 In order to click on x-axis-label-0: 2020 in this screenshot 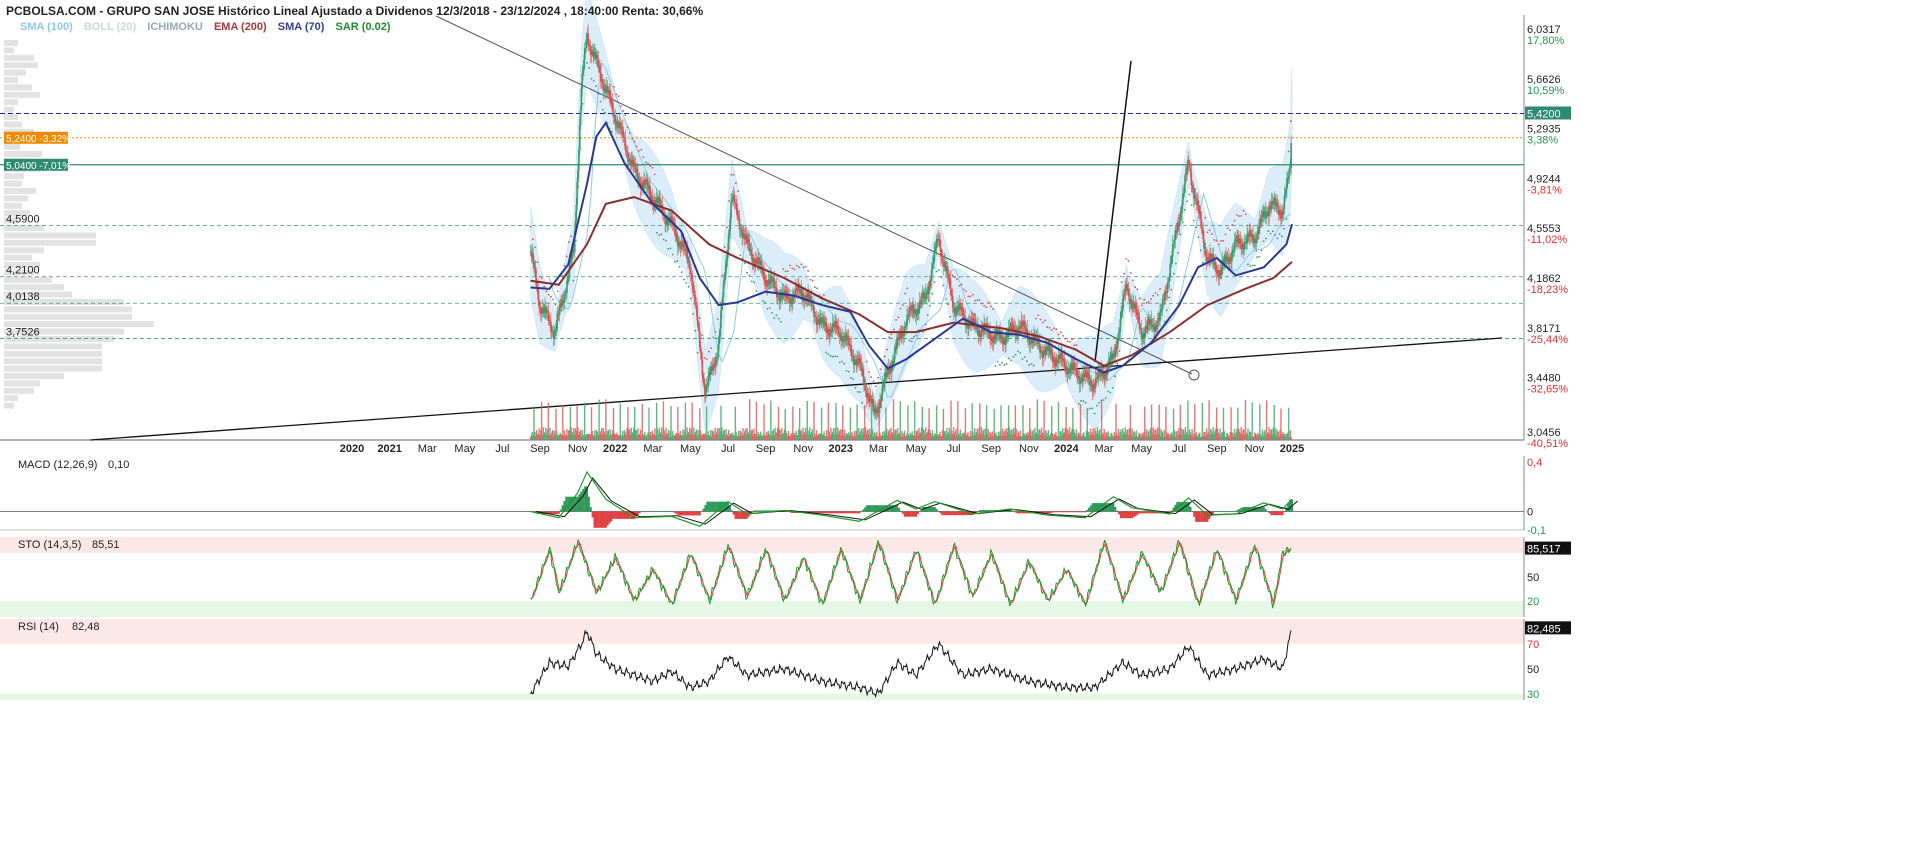, I will do `click(352, 449)`.